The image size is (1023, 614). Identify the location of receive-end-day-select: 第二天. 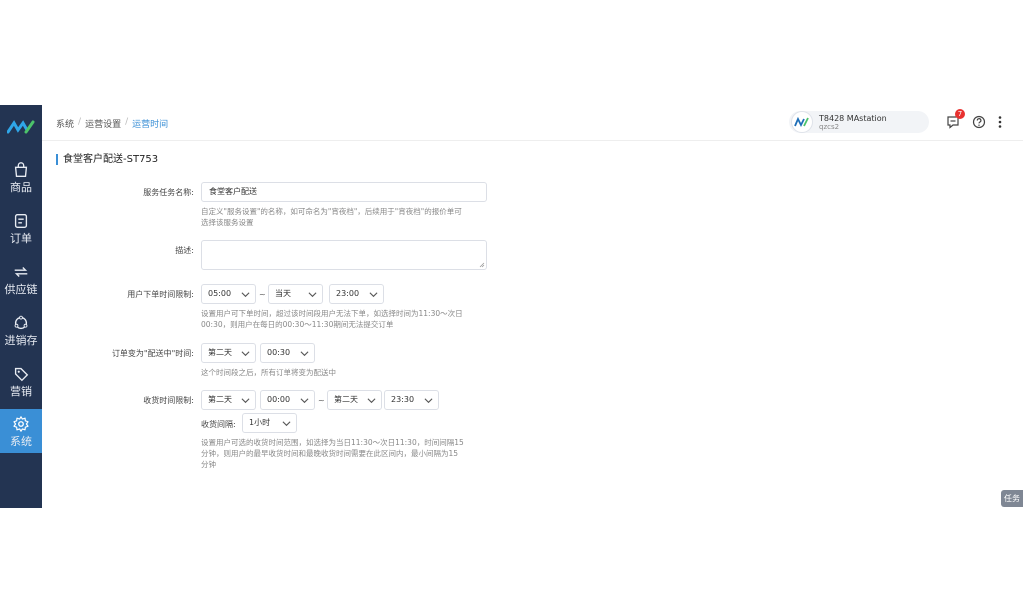
(354, 400).